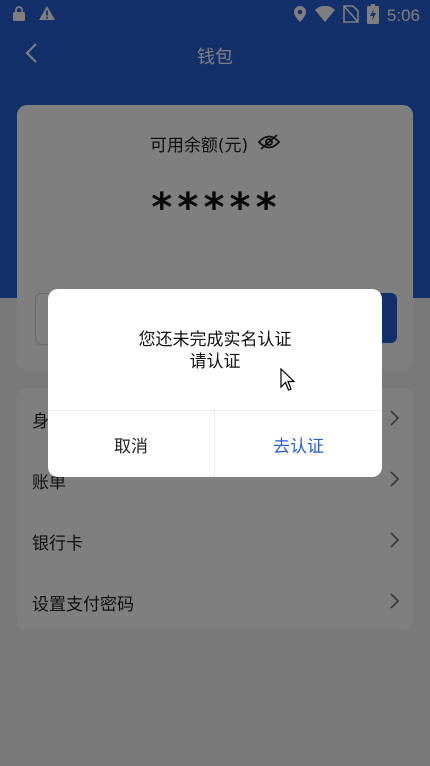 This screenshot has width=430, height=766. What do you see at coordinates (298, 444) in the screenshot?
I see `go-verify-button: 去认证` at bounding box center [298, 444].